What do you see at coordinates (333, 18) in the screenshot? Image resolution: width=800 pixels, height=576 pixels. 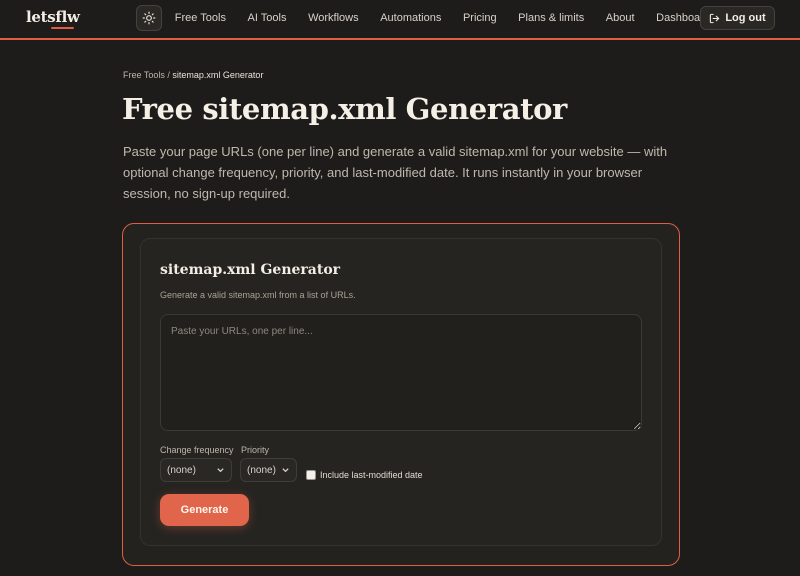 I see `nav-workflows: Workflows` at bounding box center [333, 18].